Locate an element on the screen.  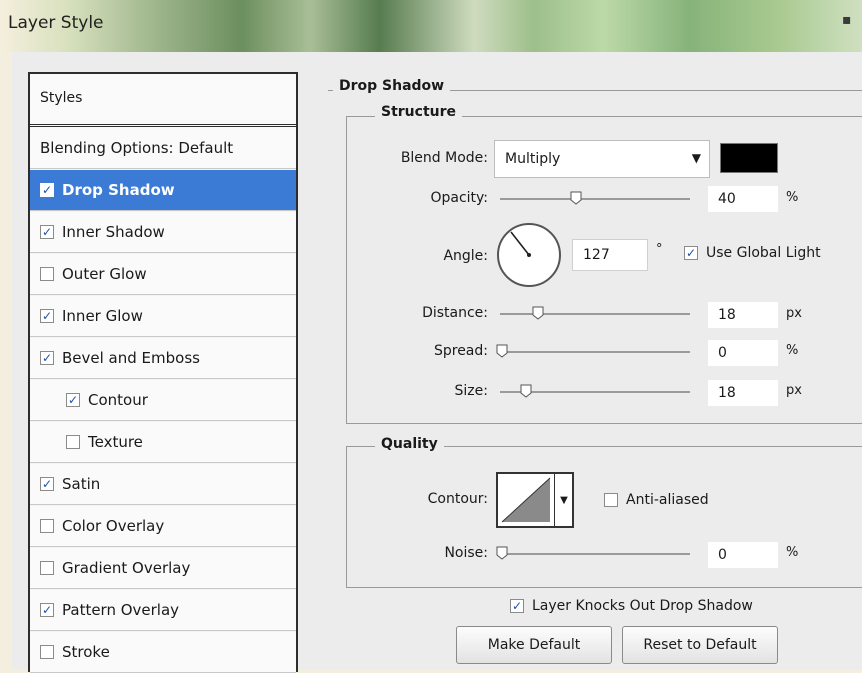
drop-shadow-title: Drop Shadow is located at coordinates (392, 86).